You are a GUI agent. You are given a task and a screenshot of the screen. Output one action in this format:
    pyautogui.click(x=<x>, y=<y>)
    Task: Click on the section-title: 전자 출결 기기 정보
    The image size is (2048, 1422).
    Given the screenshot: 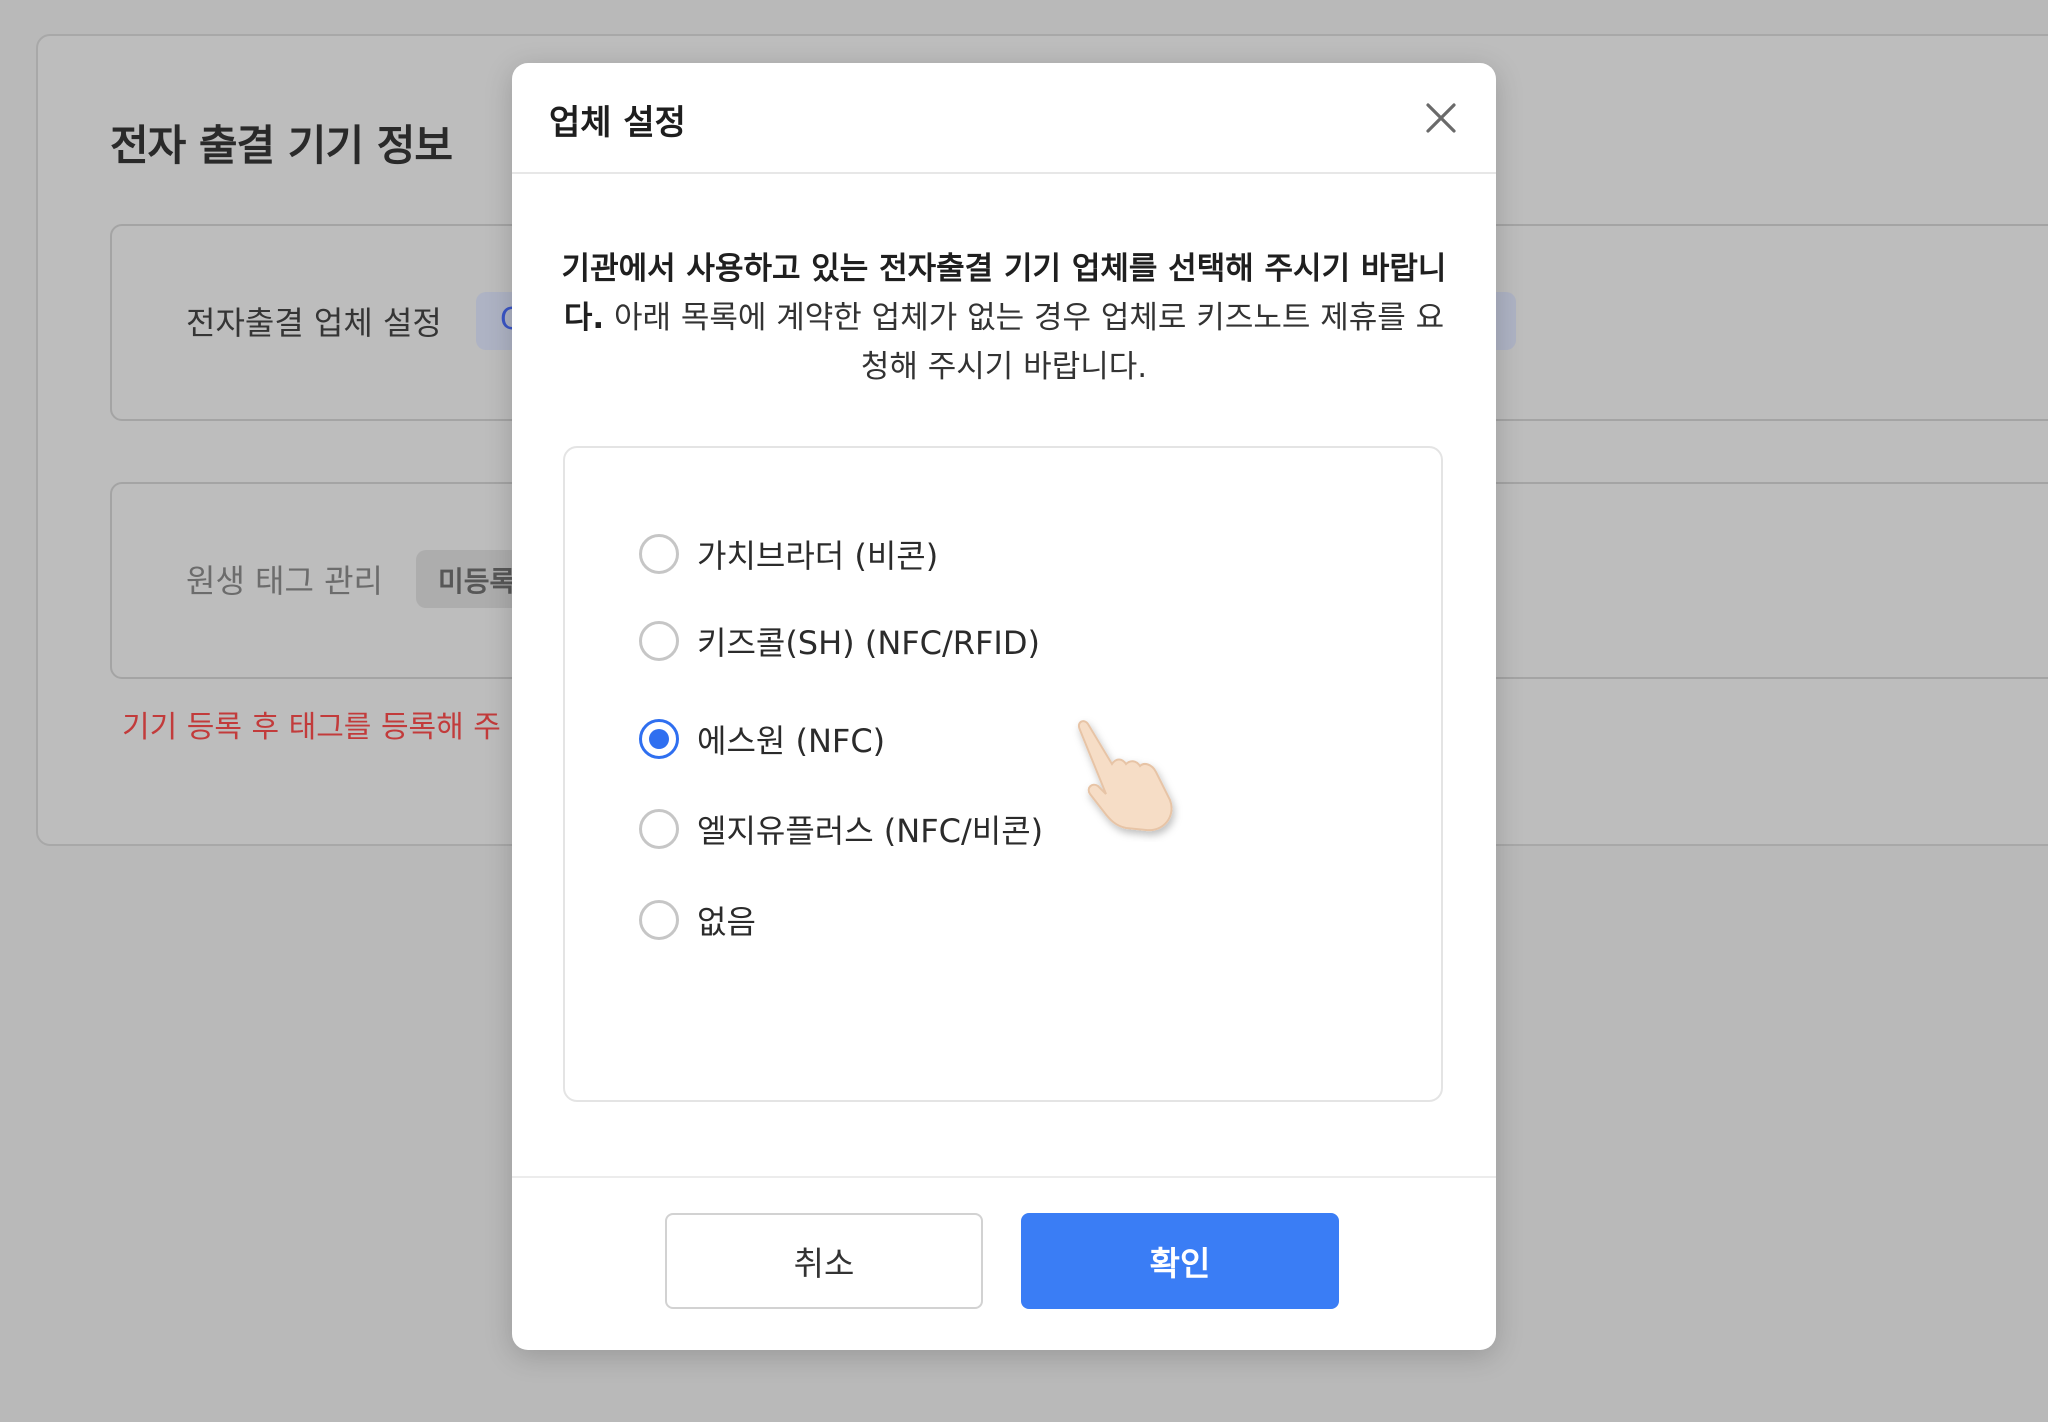 What is the action you would take?
    pyautogui.click(x=281, y=145)
    